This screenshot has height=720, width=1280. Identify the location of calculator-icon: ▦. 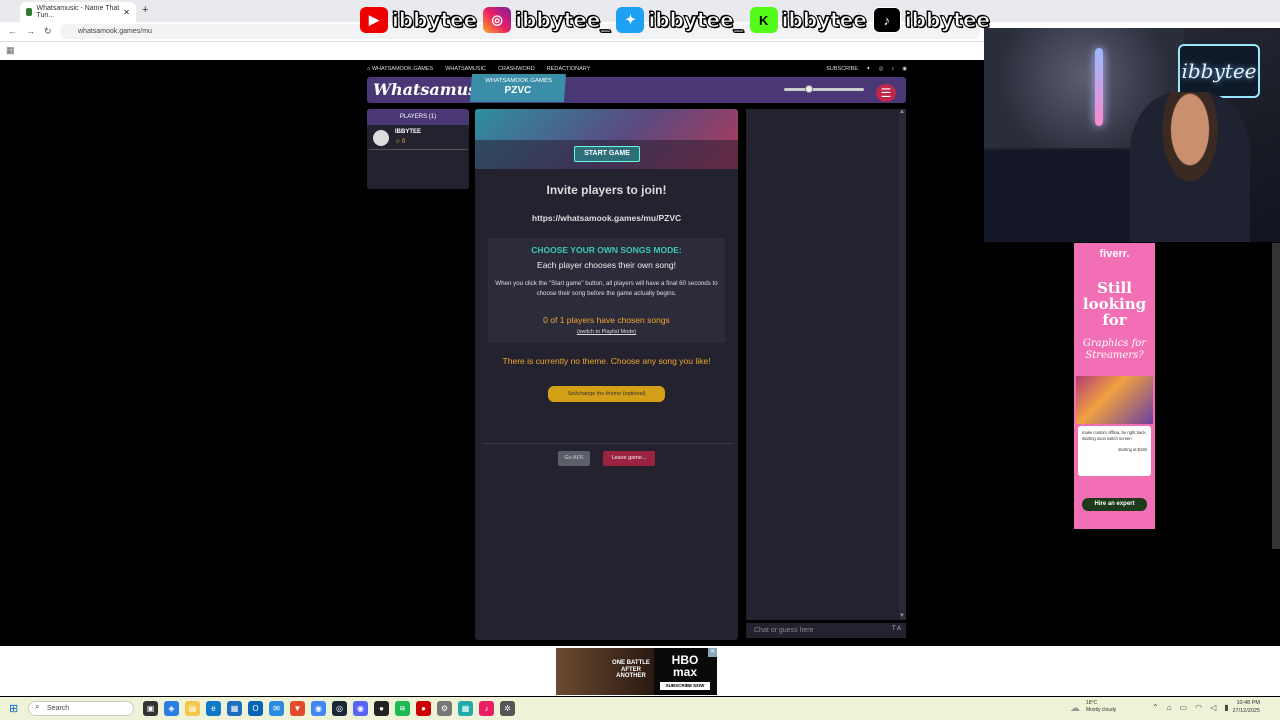
(465, 708).